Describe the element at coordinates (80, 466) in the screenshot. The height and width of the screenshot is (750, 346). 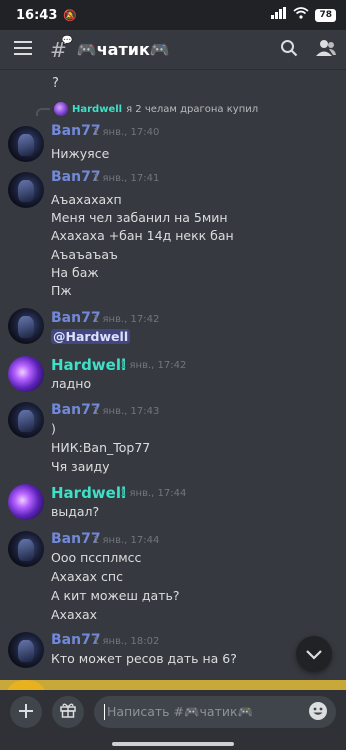
I see `message-line: Чя заиду` at that location.